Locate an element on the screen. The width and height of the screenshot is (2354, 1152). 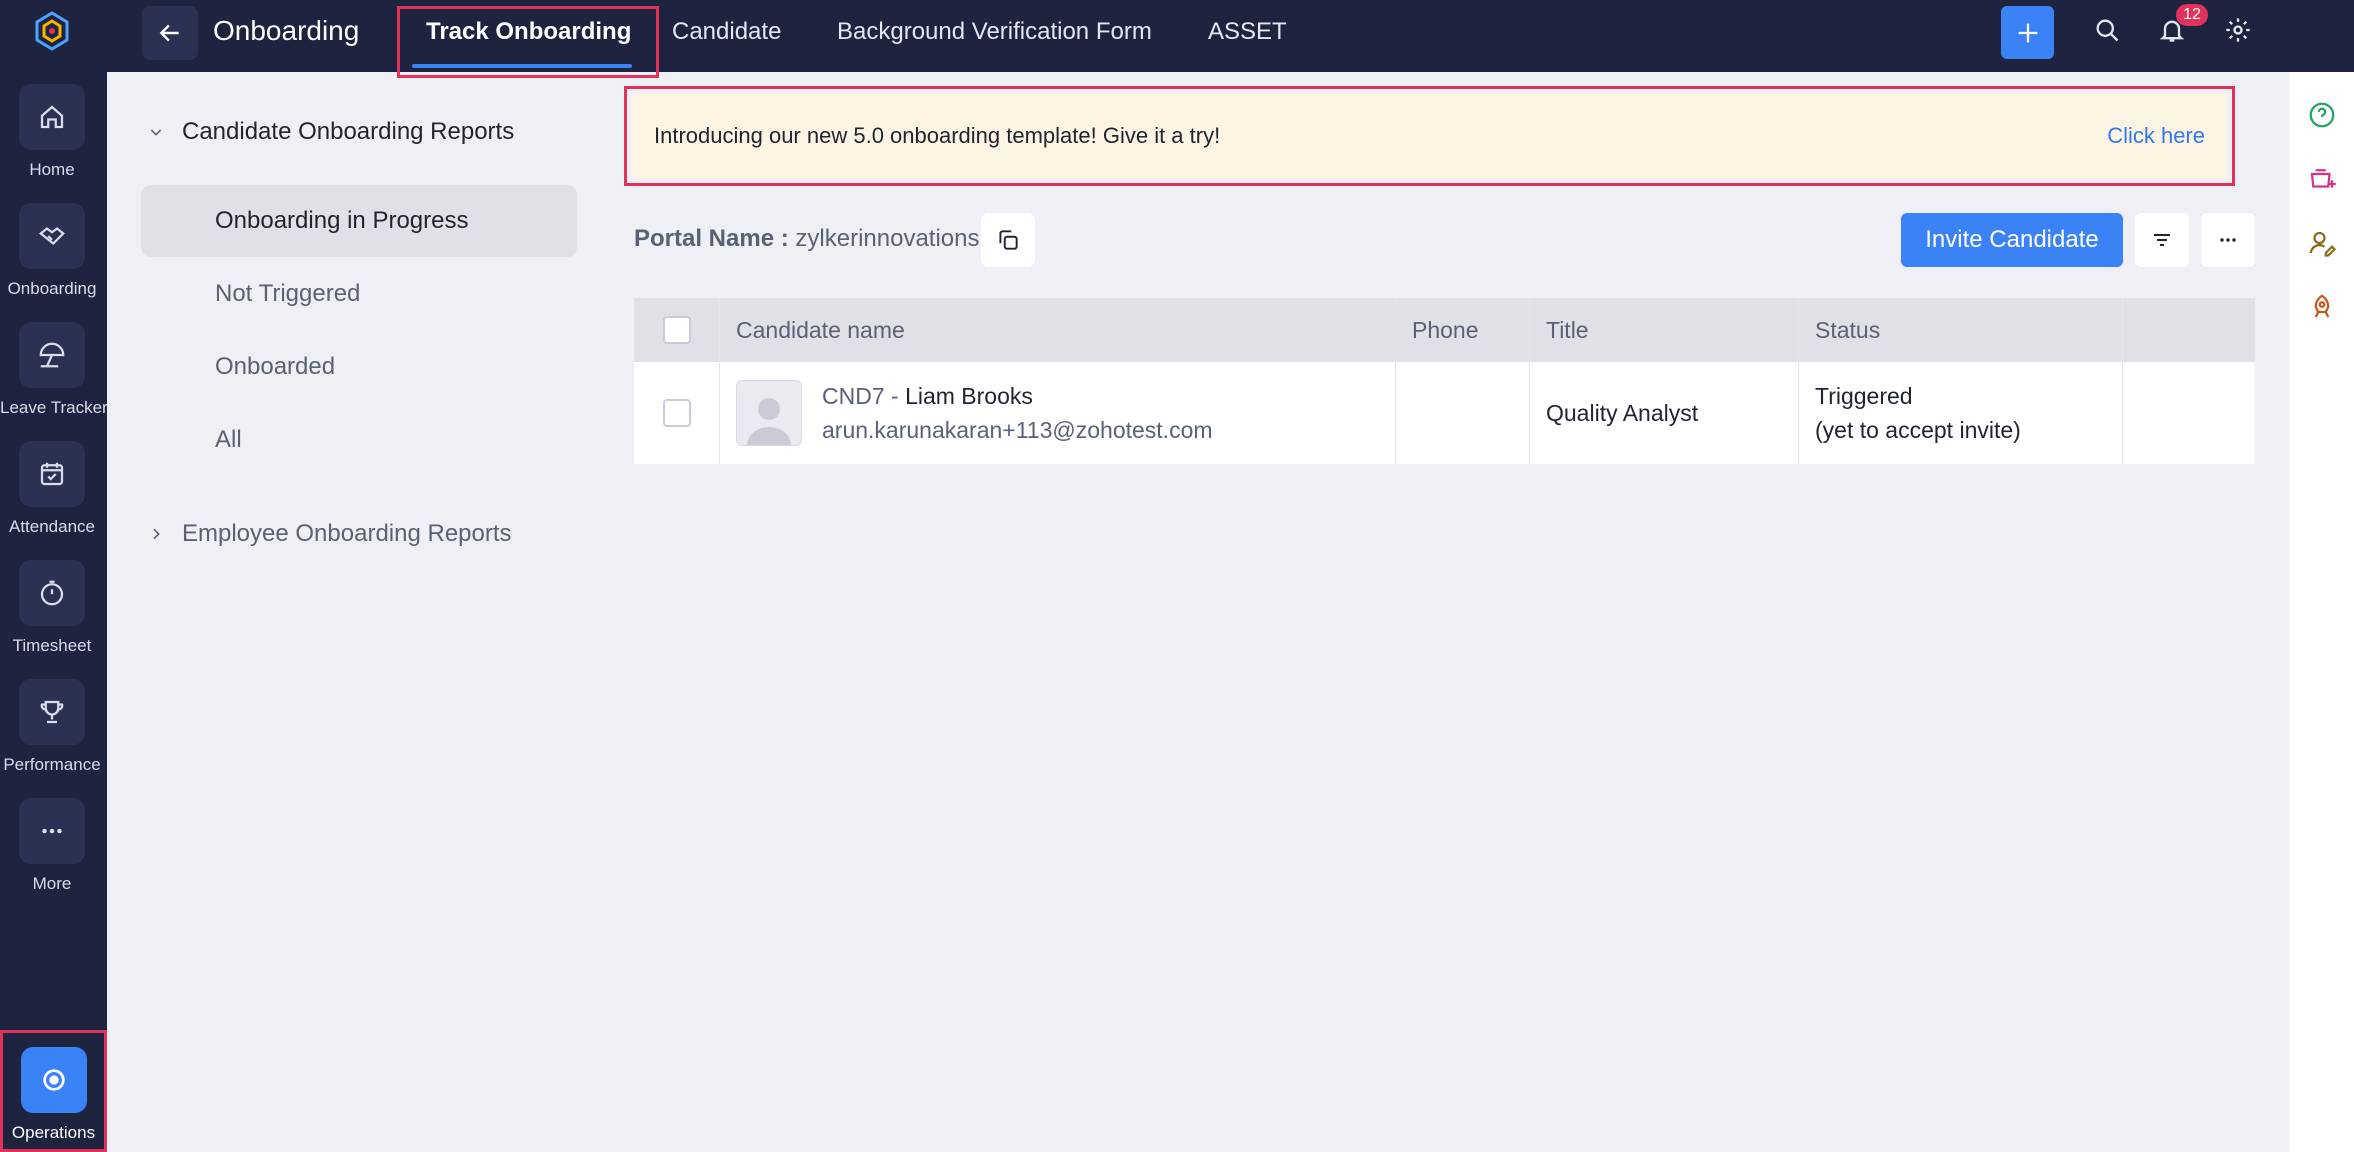
back-button is located at coordinates (170, 33).